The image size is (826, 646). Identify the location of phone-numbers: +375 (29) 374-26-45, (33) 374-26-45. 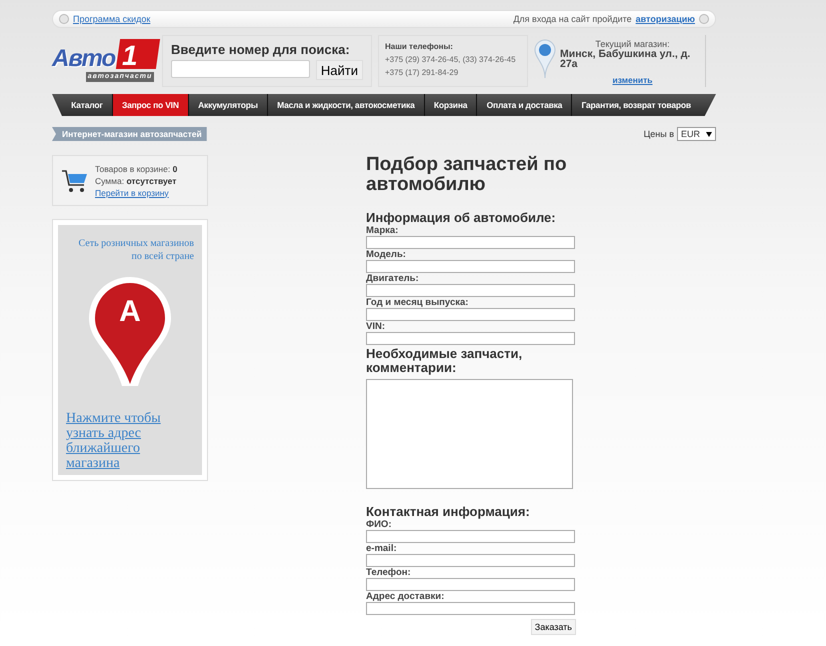
(451, 59).